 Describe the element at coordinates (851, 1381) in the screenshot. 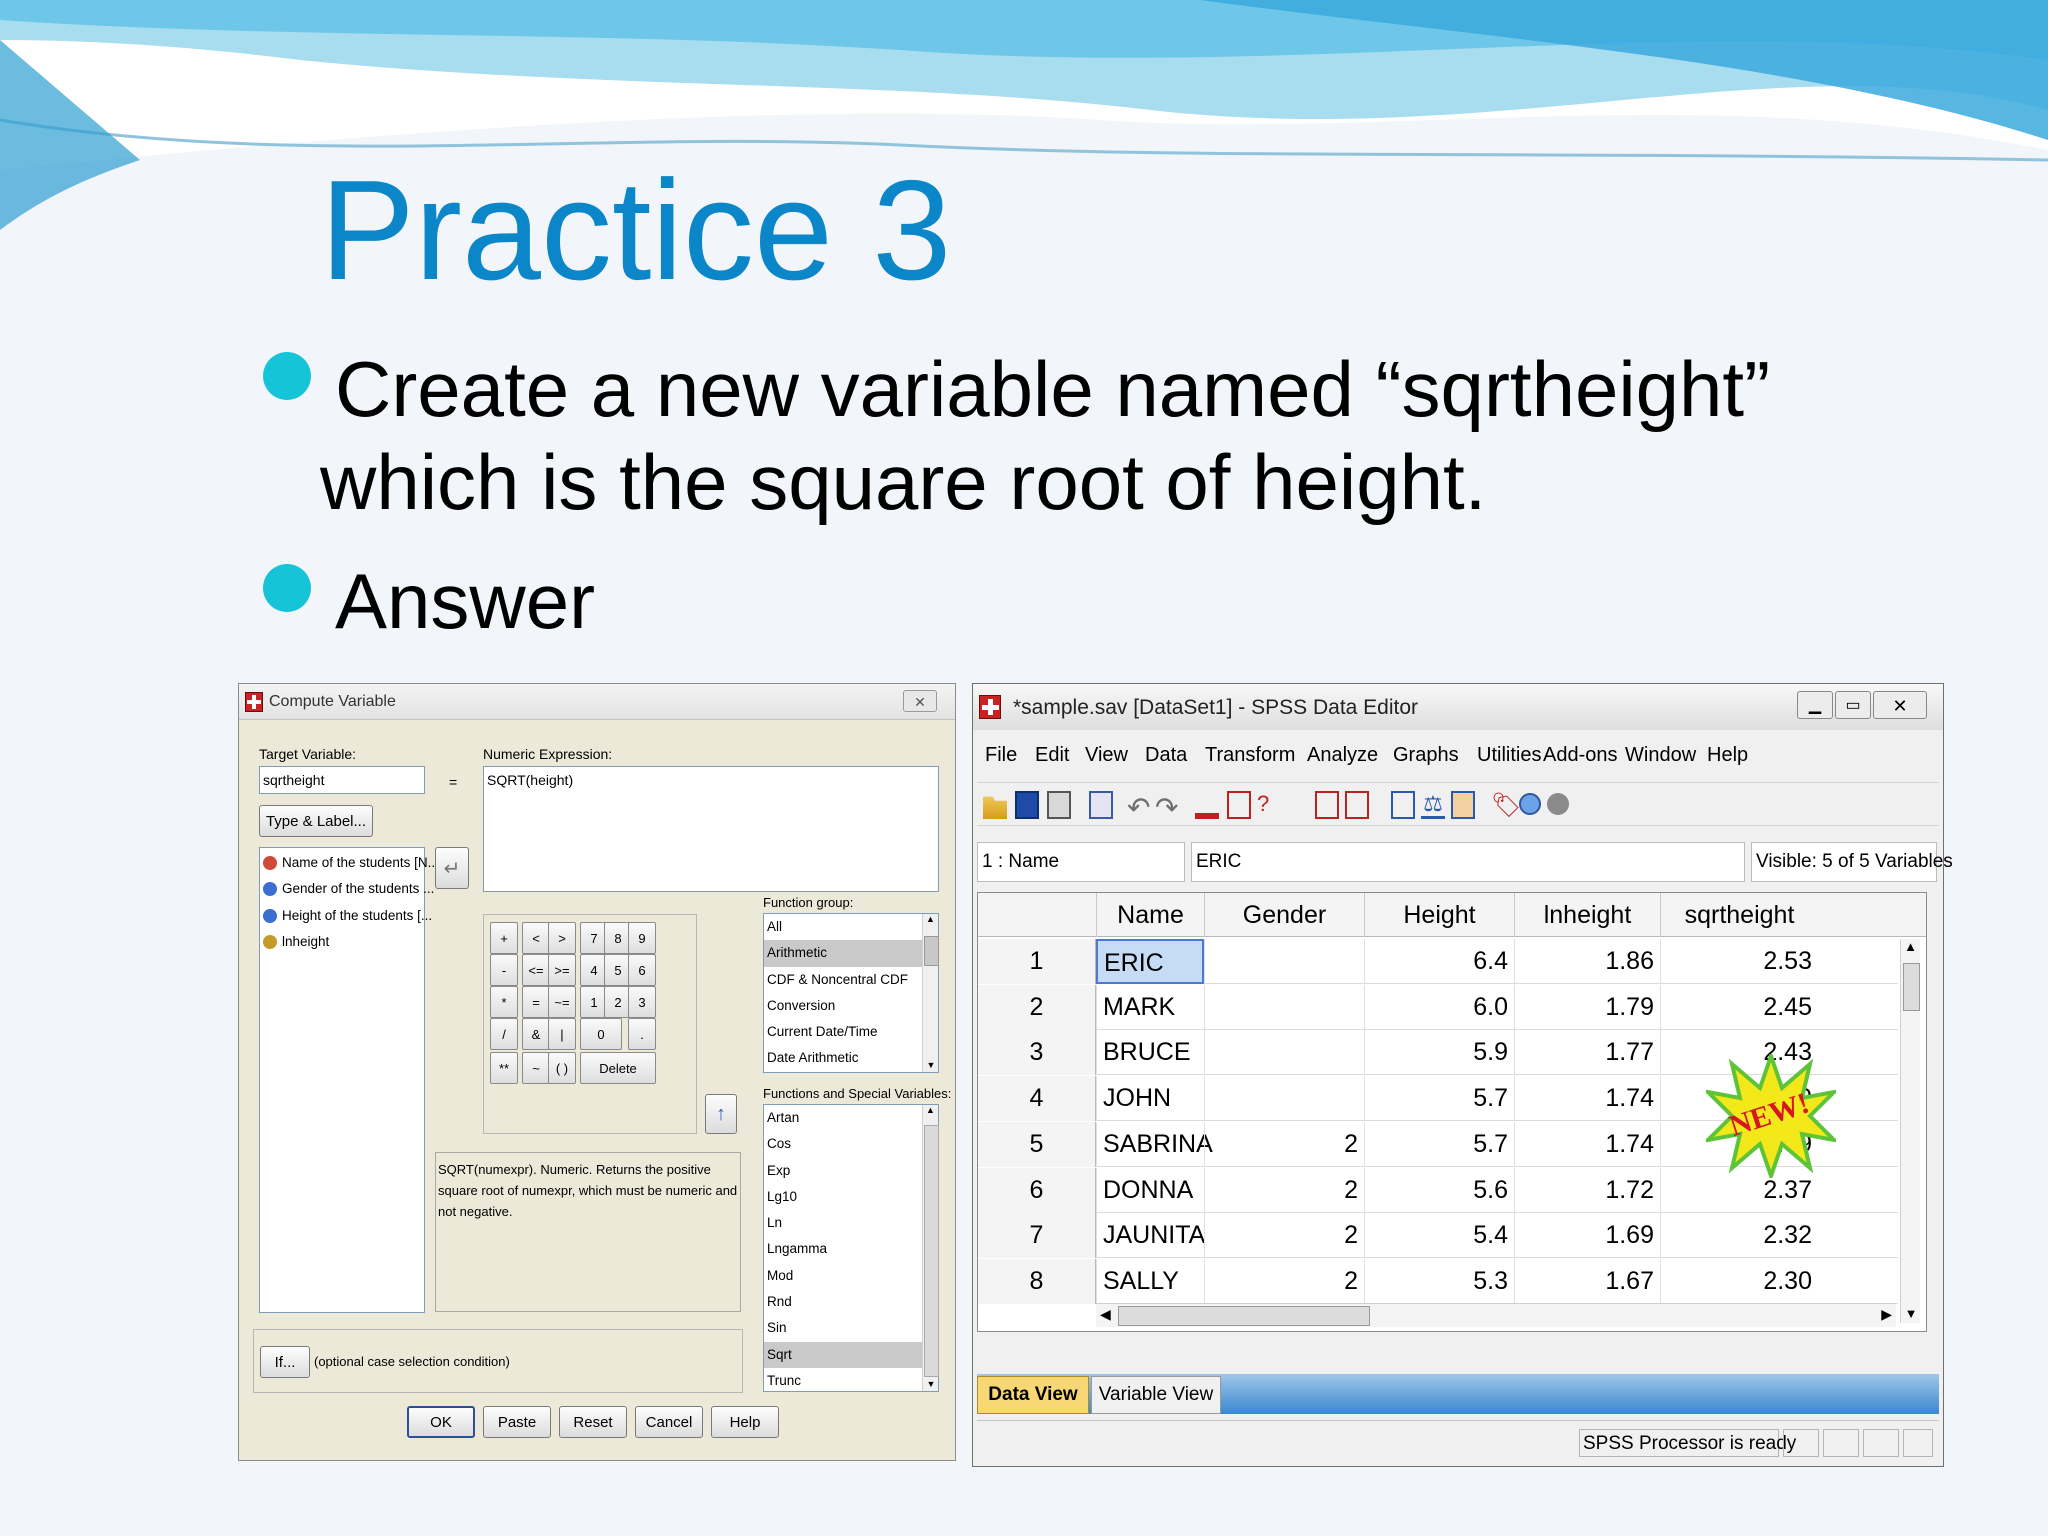

I see `function-item: Trunc` at that location.